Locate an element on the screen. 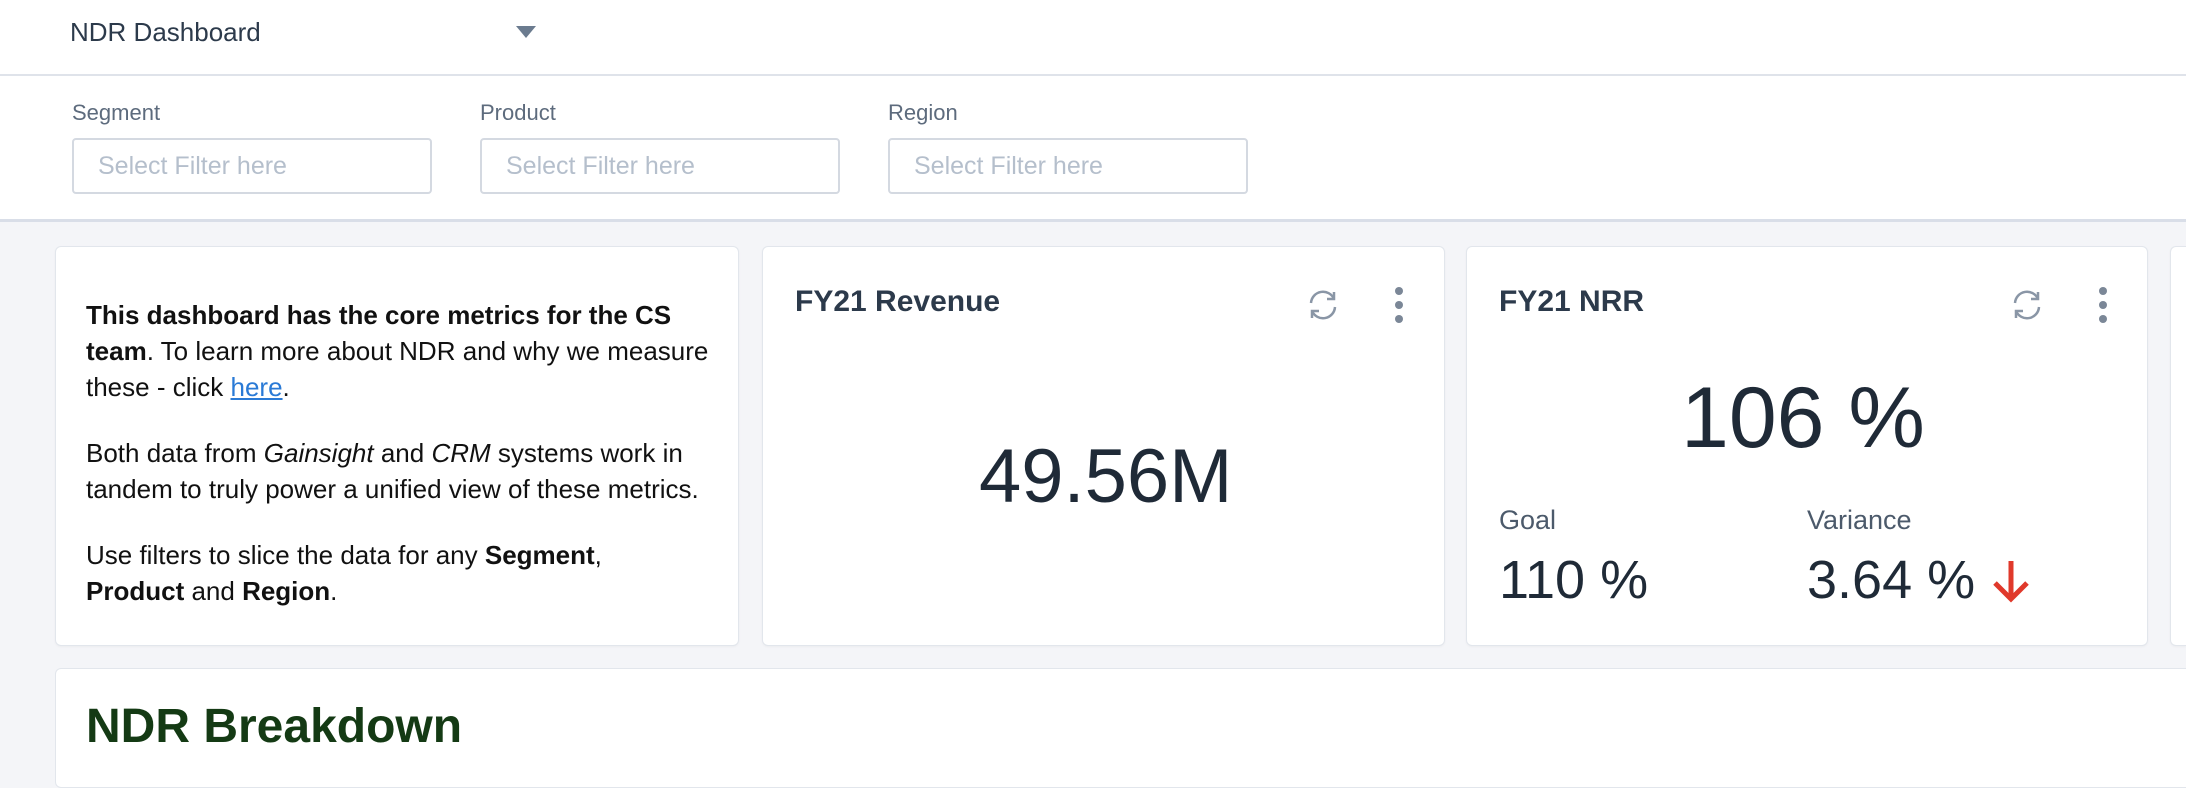  revenue-value: 49.56M is located at coordinates (1106, 476).